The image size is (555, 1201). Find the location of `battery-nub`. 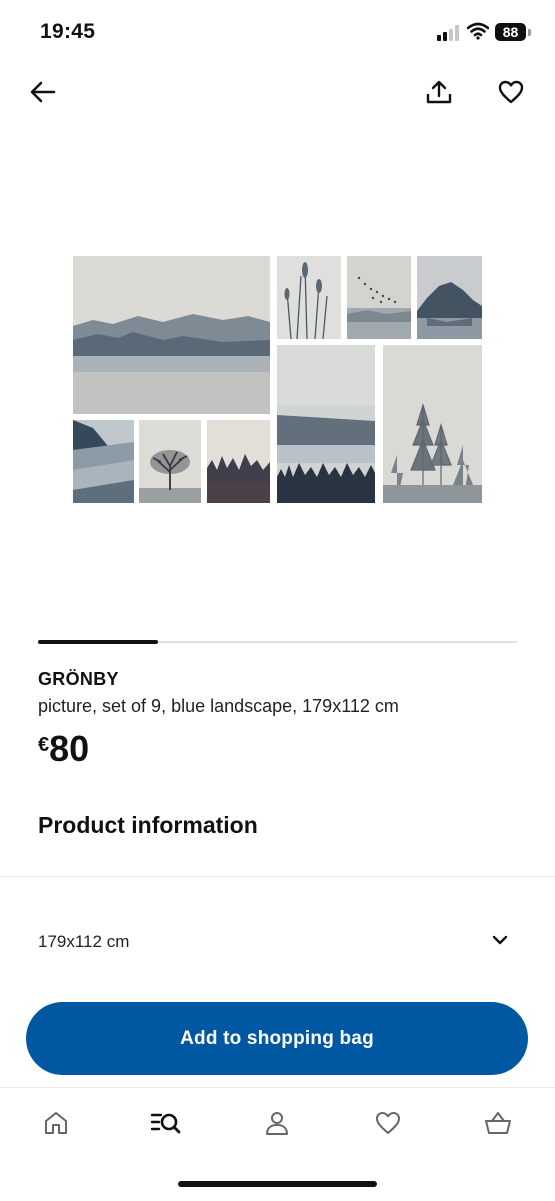

battery-nub is located at coordinates (529, 32).